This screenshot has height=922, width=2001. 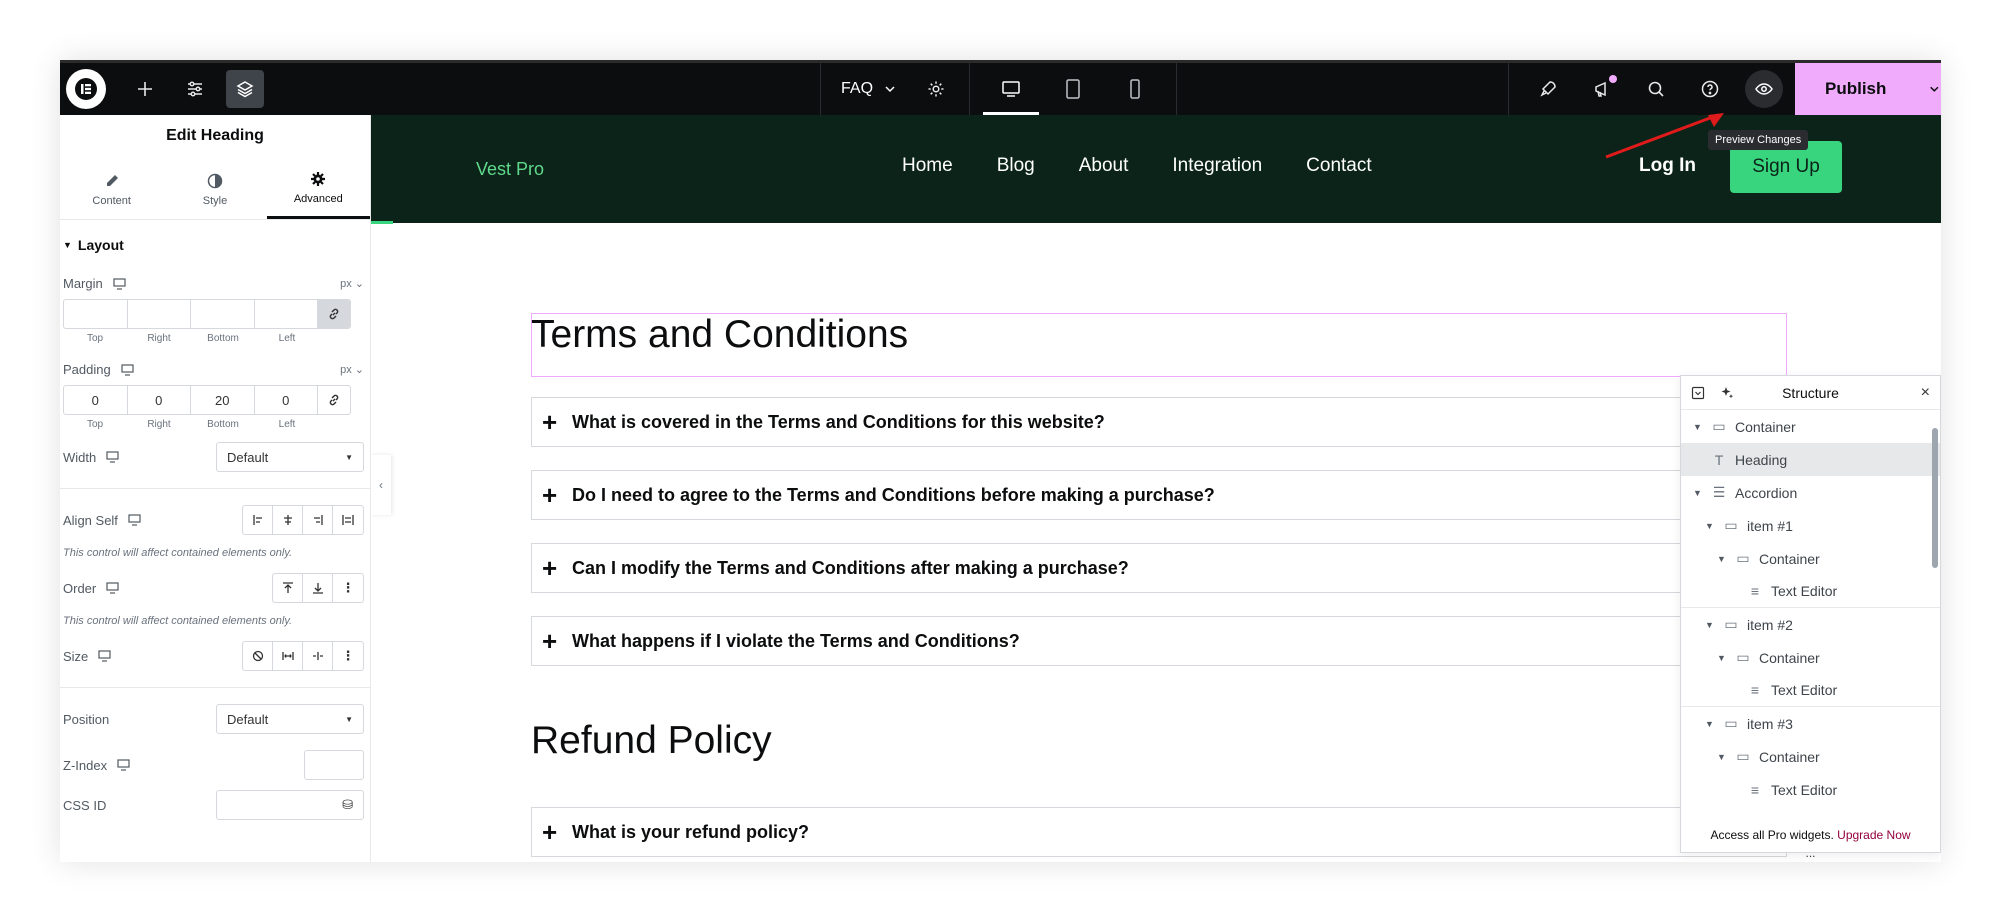 I want to click on padding-bottom-input: 20, so click(x=223, y=400).